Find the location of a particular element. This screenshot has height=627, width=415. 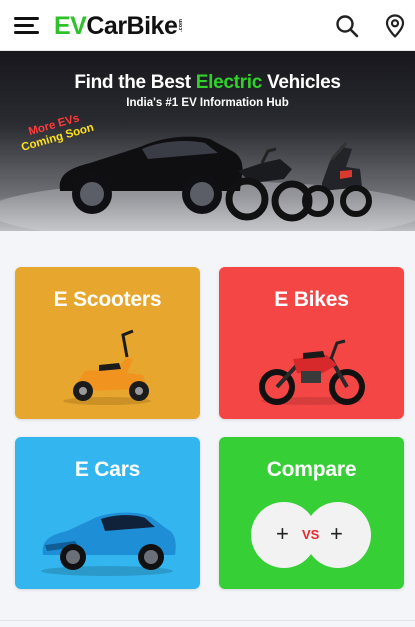

site-logo: EV CarBike .com is located at coordinates (119, 26).